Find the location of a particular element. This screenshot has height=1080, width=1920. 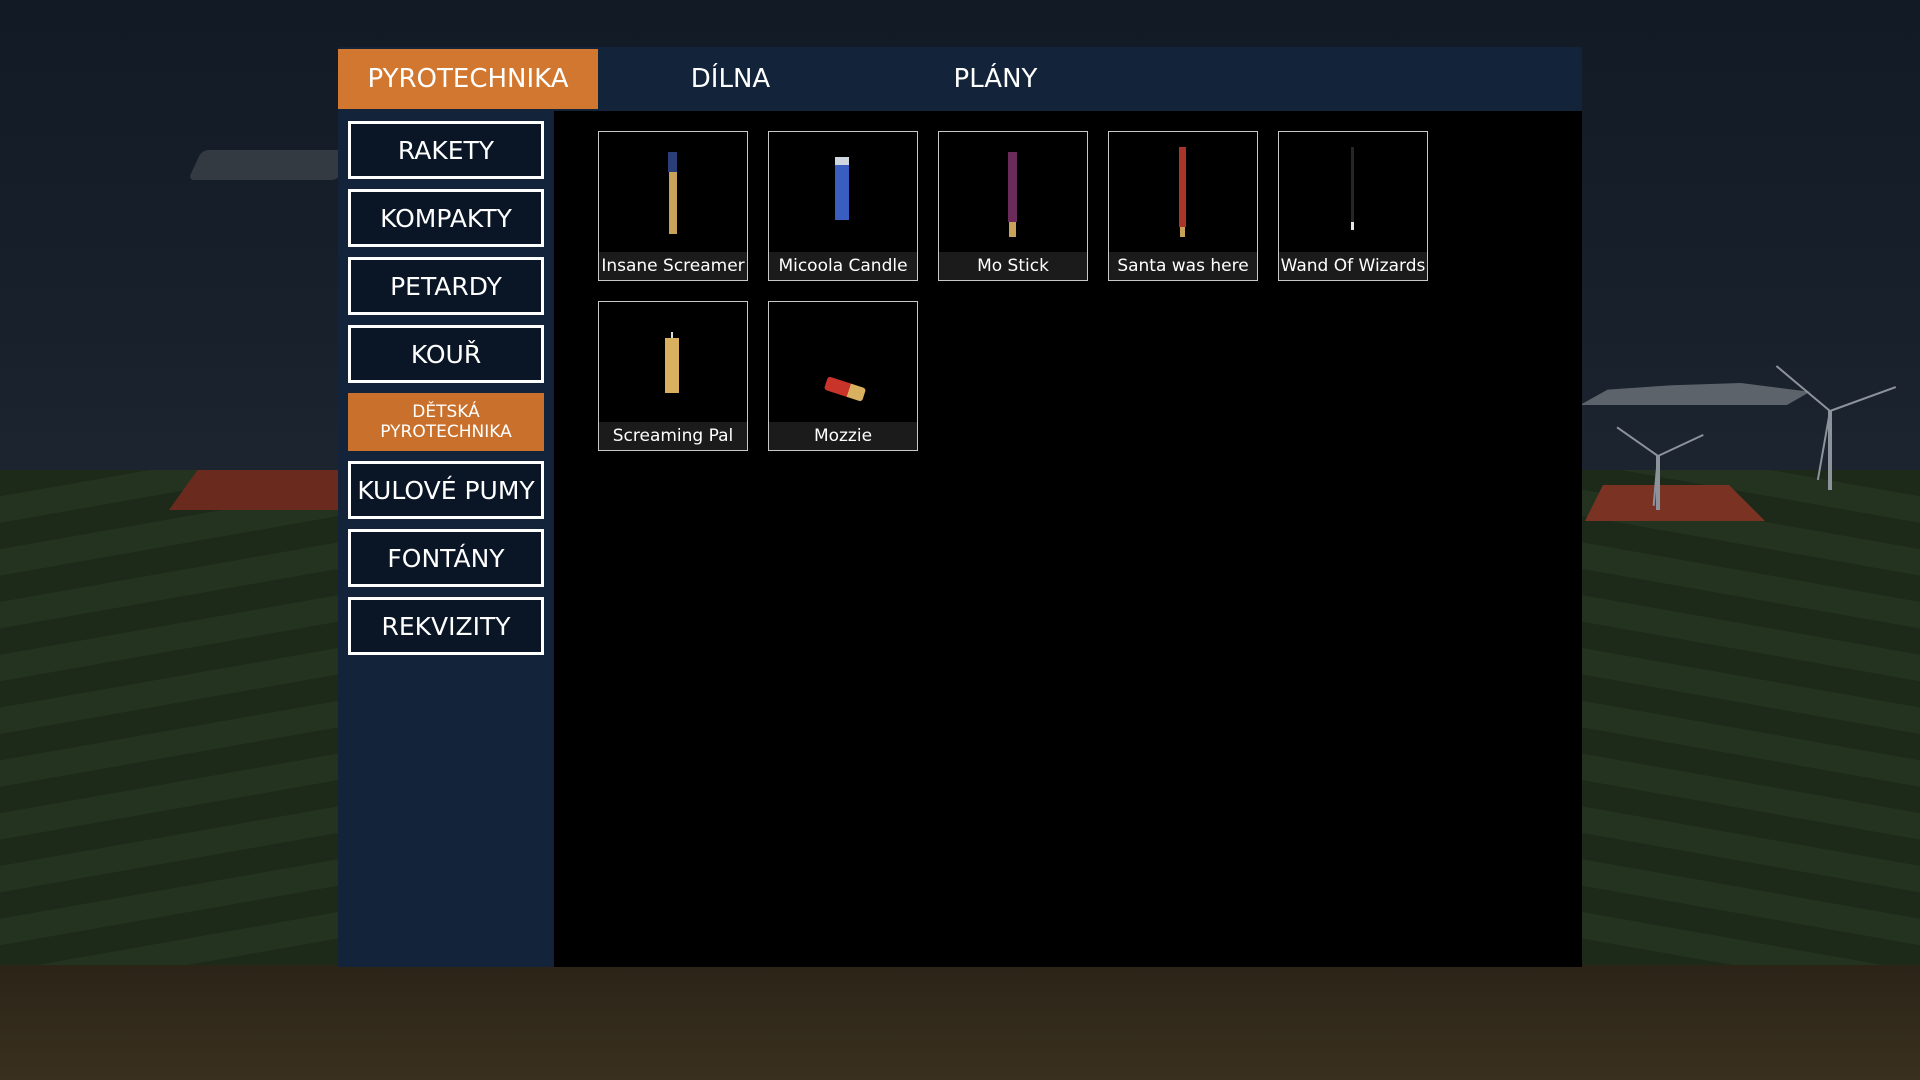

tab-pyrotechnika: PYROTECHNIKA is located at coordinates (468, 79).